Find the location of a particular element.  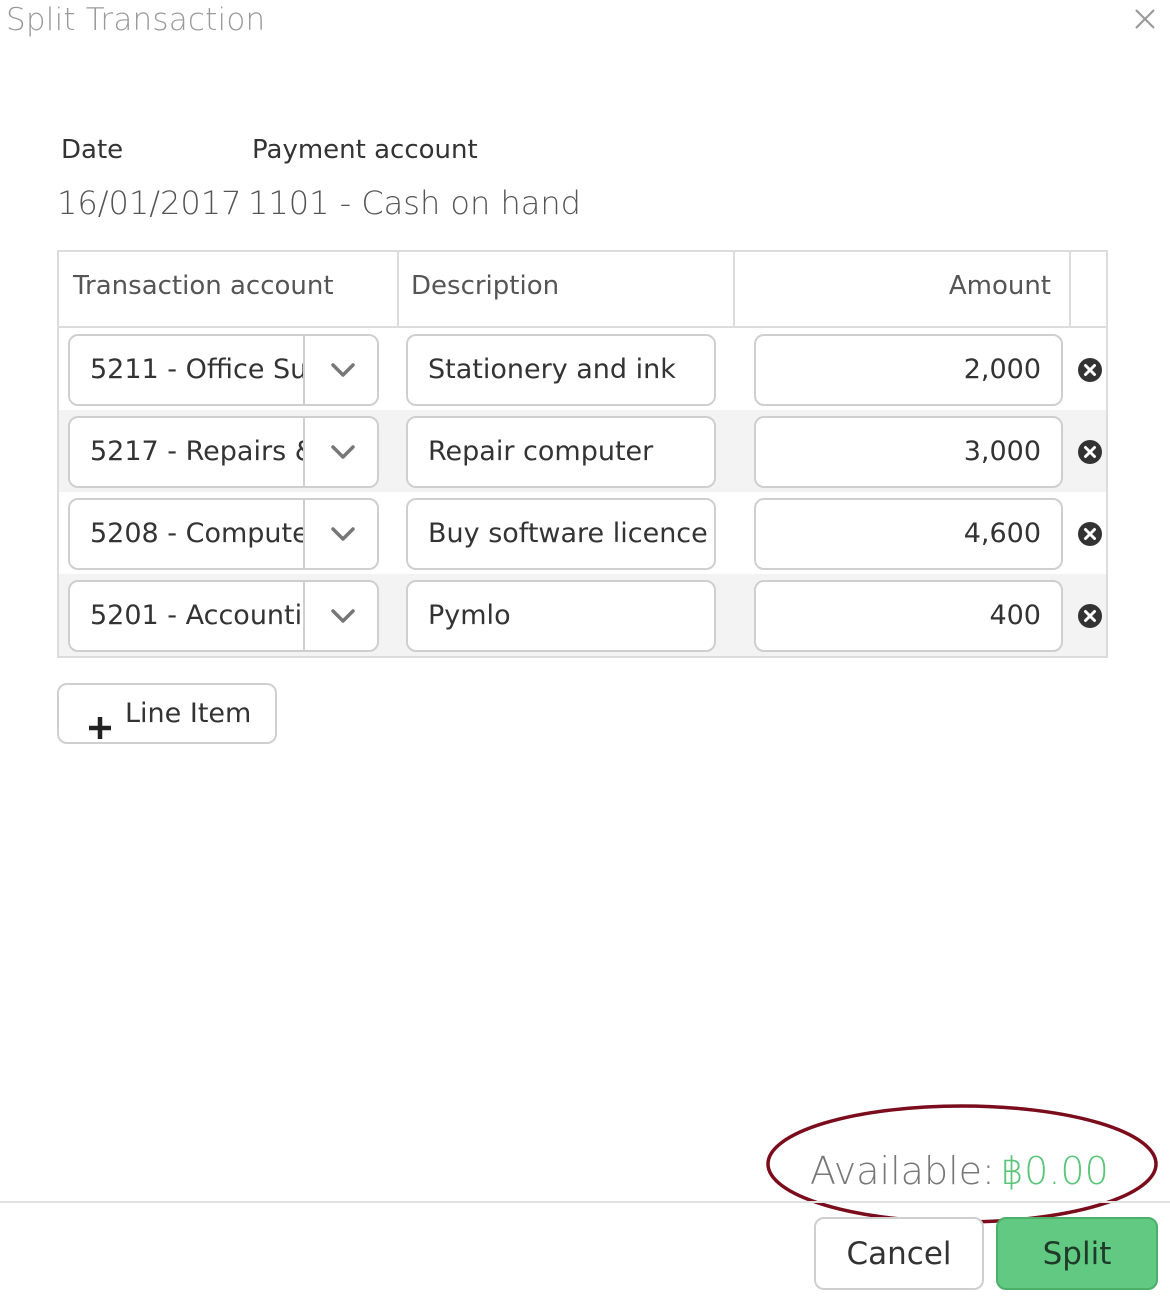

footer-divider is located at coordinates (585, 1202).